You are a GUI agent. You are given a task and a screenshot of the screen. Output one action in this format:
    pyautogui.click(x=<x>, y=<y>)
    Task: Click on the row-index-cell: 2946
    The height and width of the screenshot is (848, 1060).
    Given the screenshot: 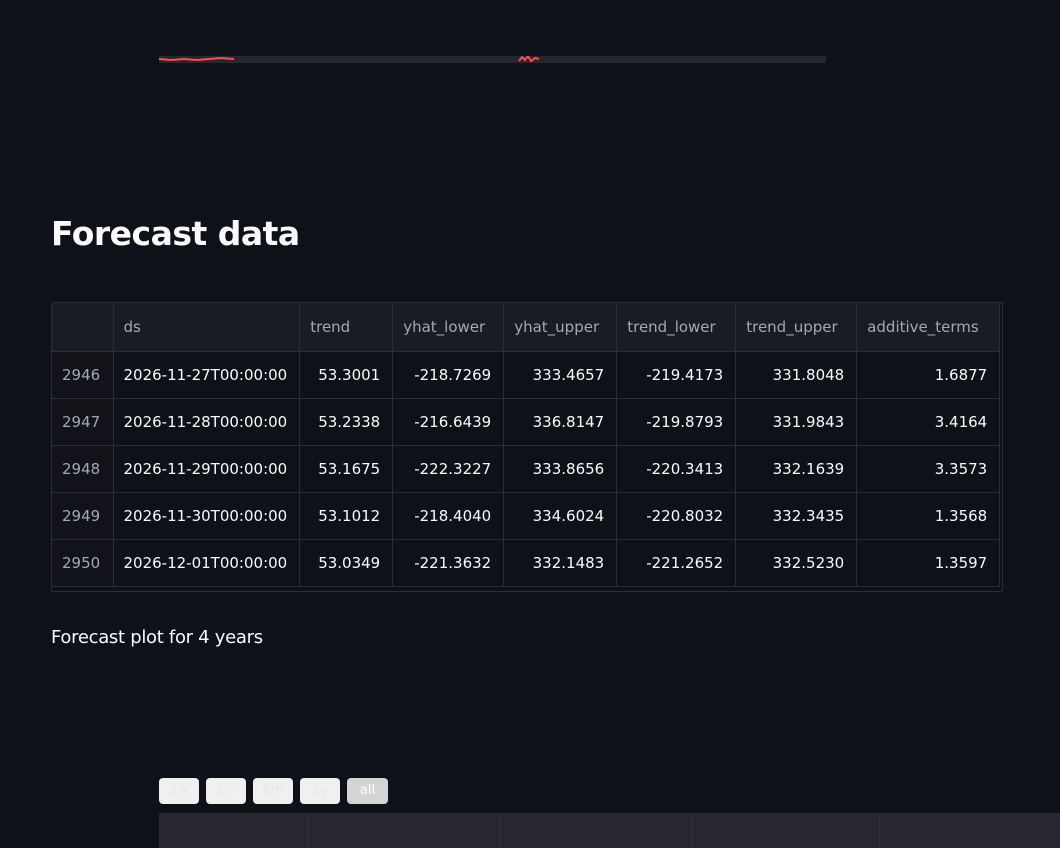 What is the action you would take?
    pyautogui.click(x=83, y=375)
    